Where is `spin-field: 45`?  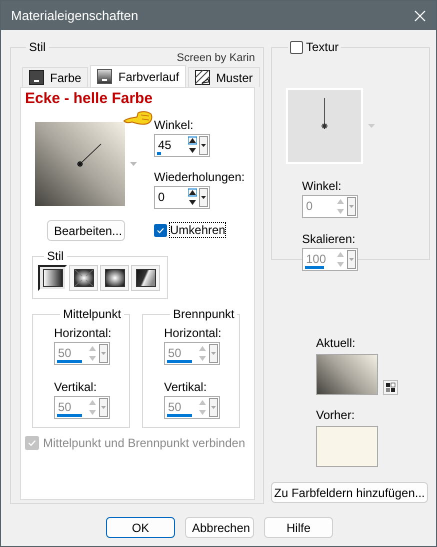
spin-field: 45 is located at coordinates (182, 145).